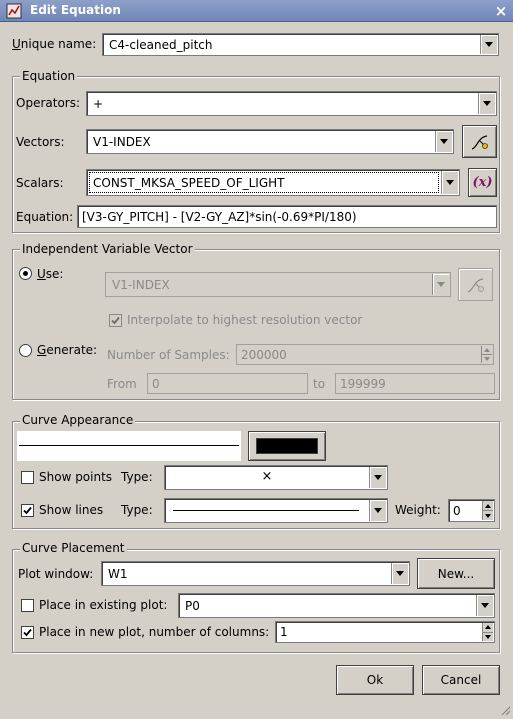 The width and height of the screenshot is (513, 719). I want to click on unique-name-combo: C4-cleaned_pitch, so click(300, 44).